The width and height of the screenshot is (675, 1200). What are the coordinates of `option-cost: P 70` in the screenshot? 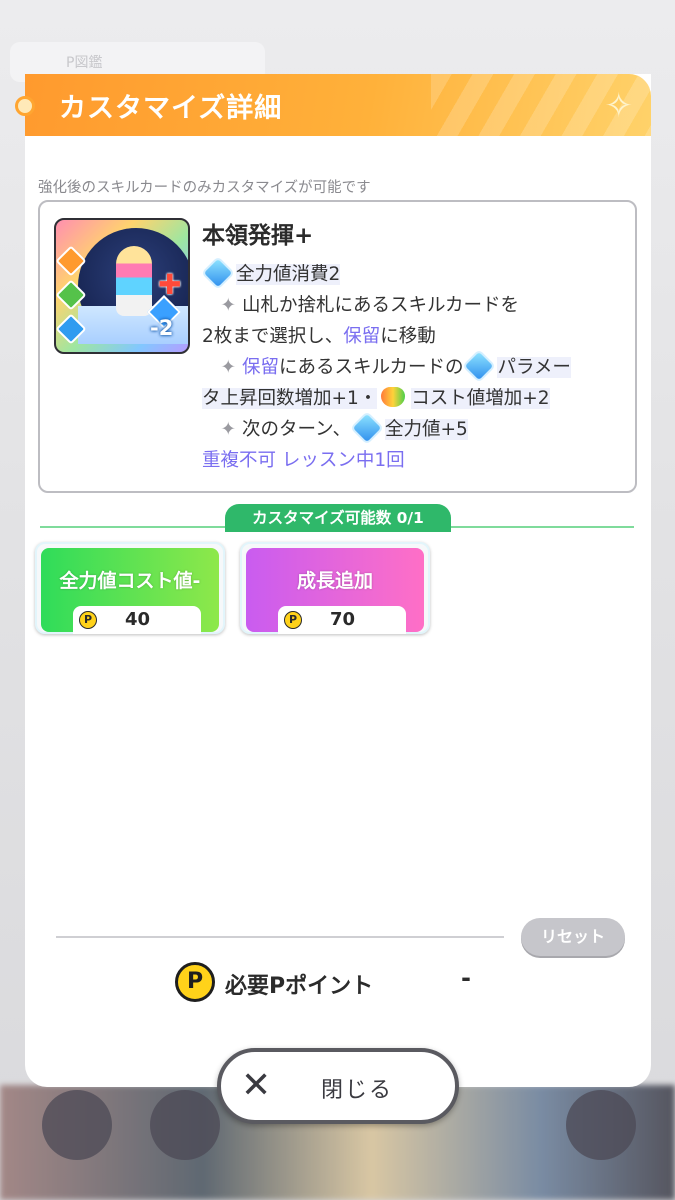 It's located at (342, 620).